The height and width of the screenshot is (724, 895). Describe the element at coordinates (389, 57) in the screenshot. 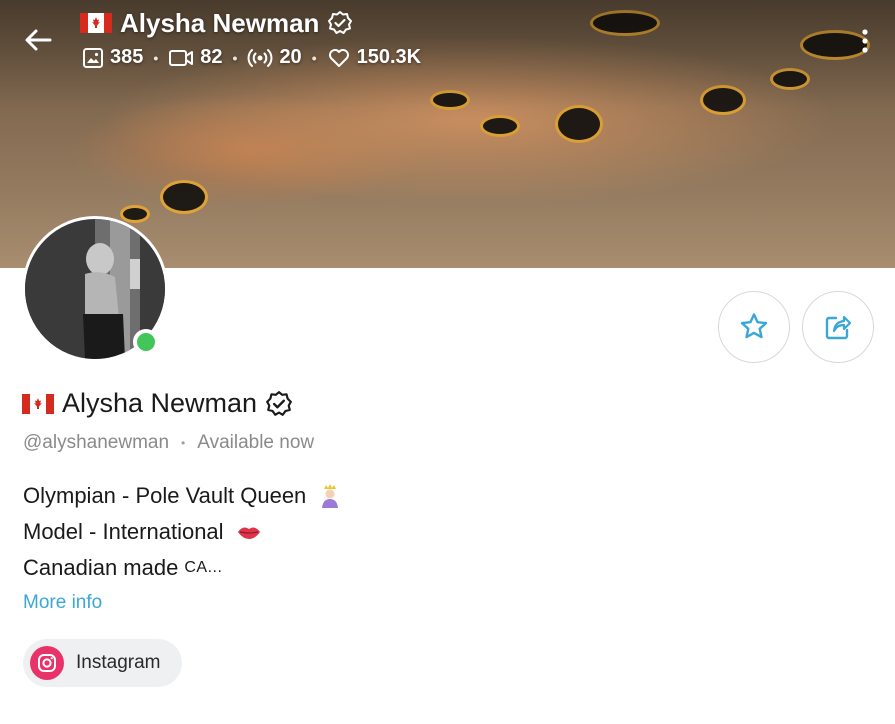

I see `stat-likes-count: 150.3K` at that location.